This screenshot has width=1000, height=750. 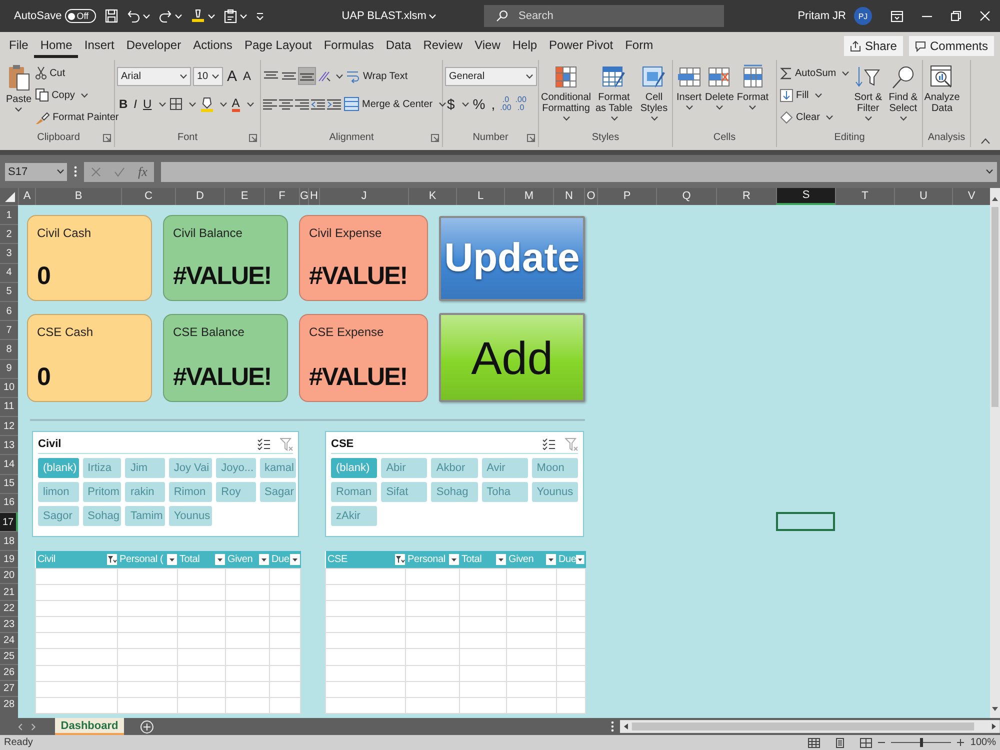 What do you see at coordinates (270, 104) in the screenshot?
I see `align-left-icon` at bounding box center [270, 104].